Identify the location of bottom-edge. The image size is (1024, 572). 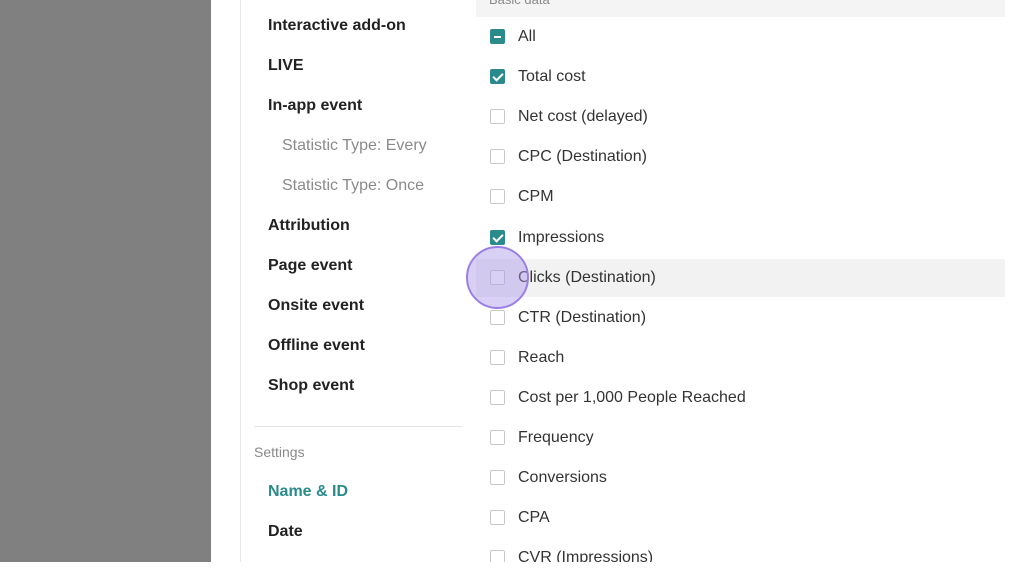
(512, 567).